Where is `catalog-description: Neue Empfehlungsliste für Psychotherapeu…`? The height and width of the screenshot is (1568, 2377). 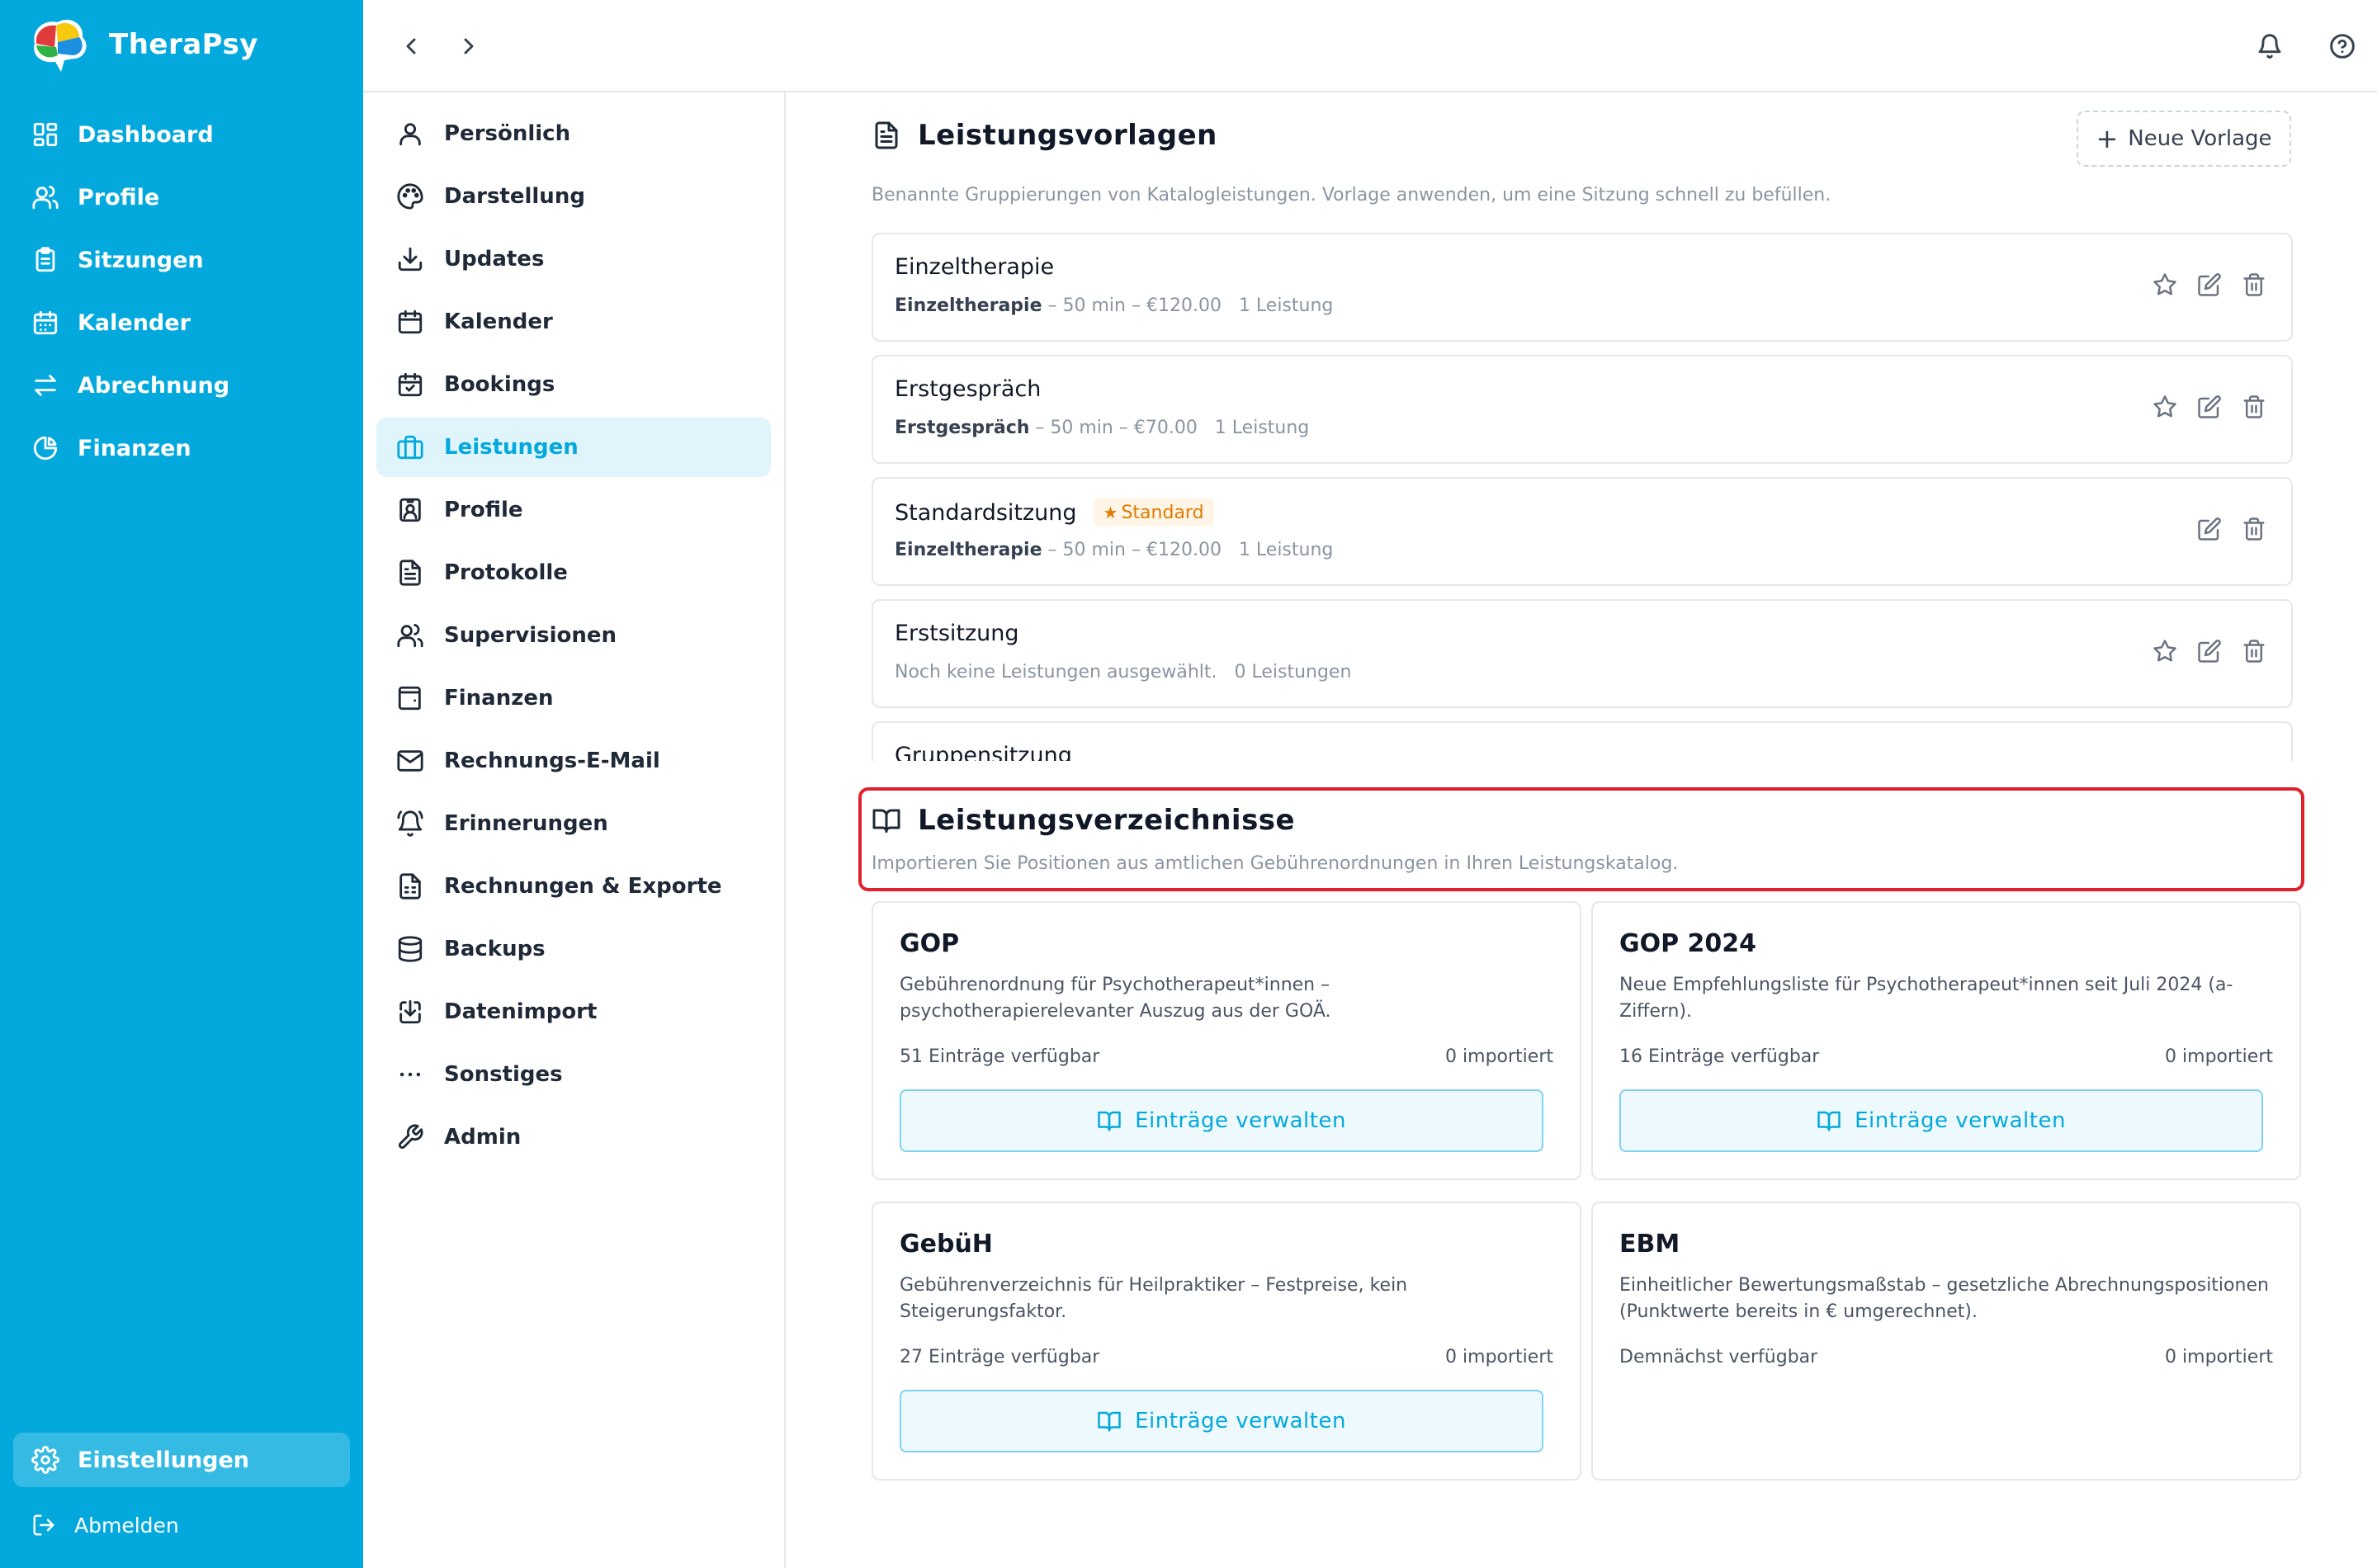 catalog-description: Neue Empfehlungsliste für Psychotherapeu… is located at coordinates (1926, 998).